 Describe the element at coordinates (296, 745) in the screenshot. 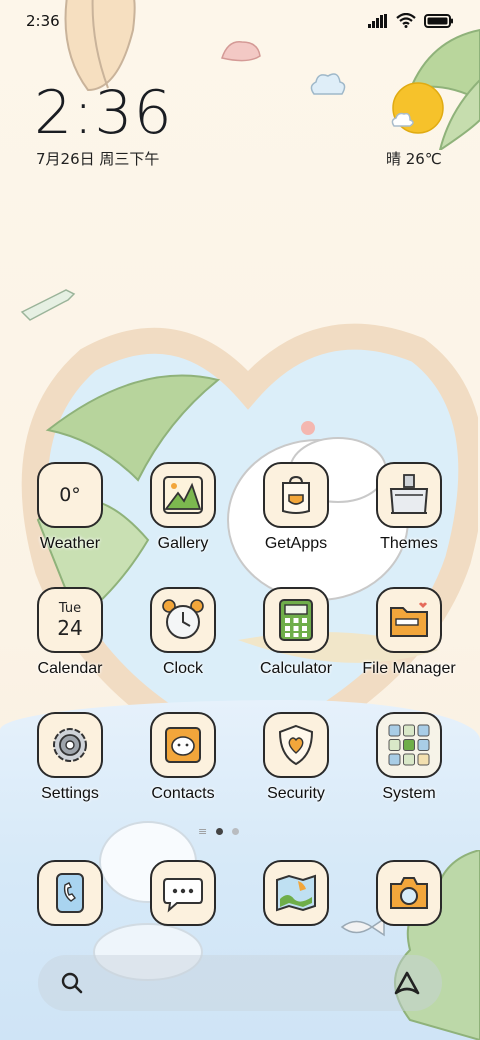

I see `shield-icon` at that location.